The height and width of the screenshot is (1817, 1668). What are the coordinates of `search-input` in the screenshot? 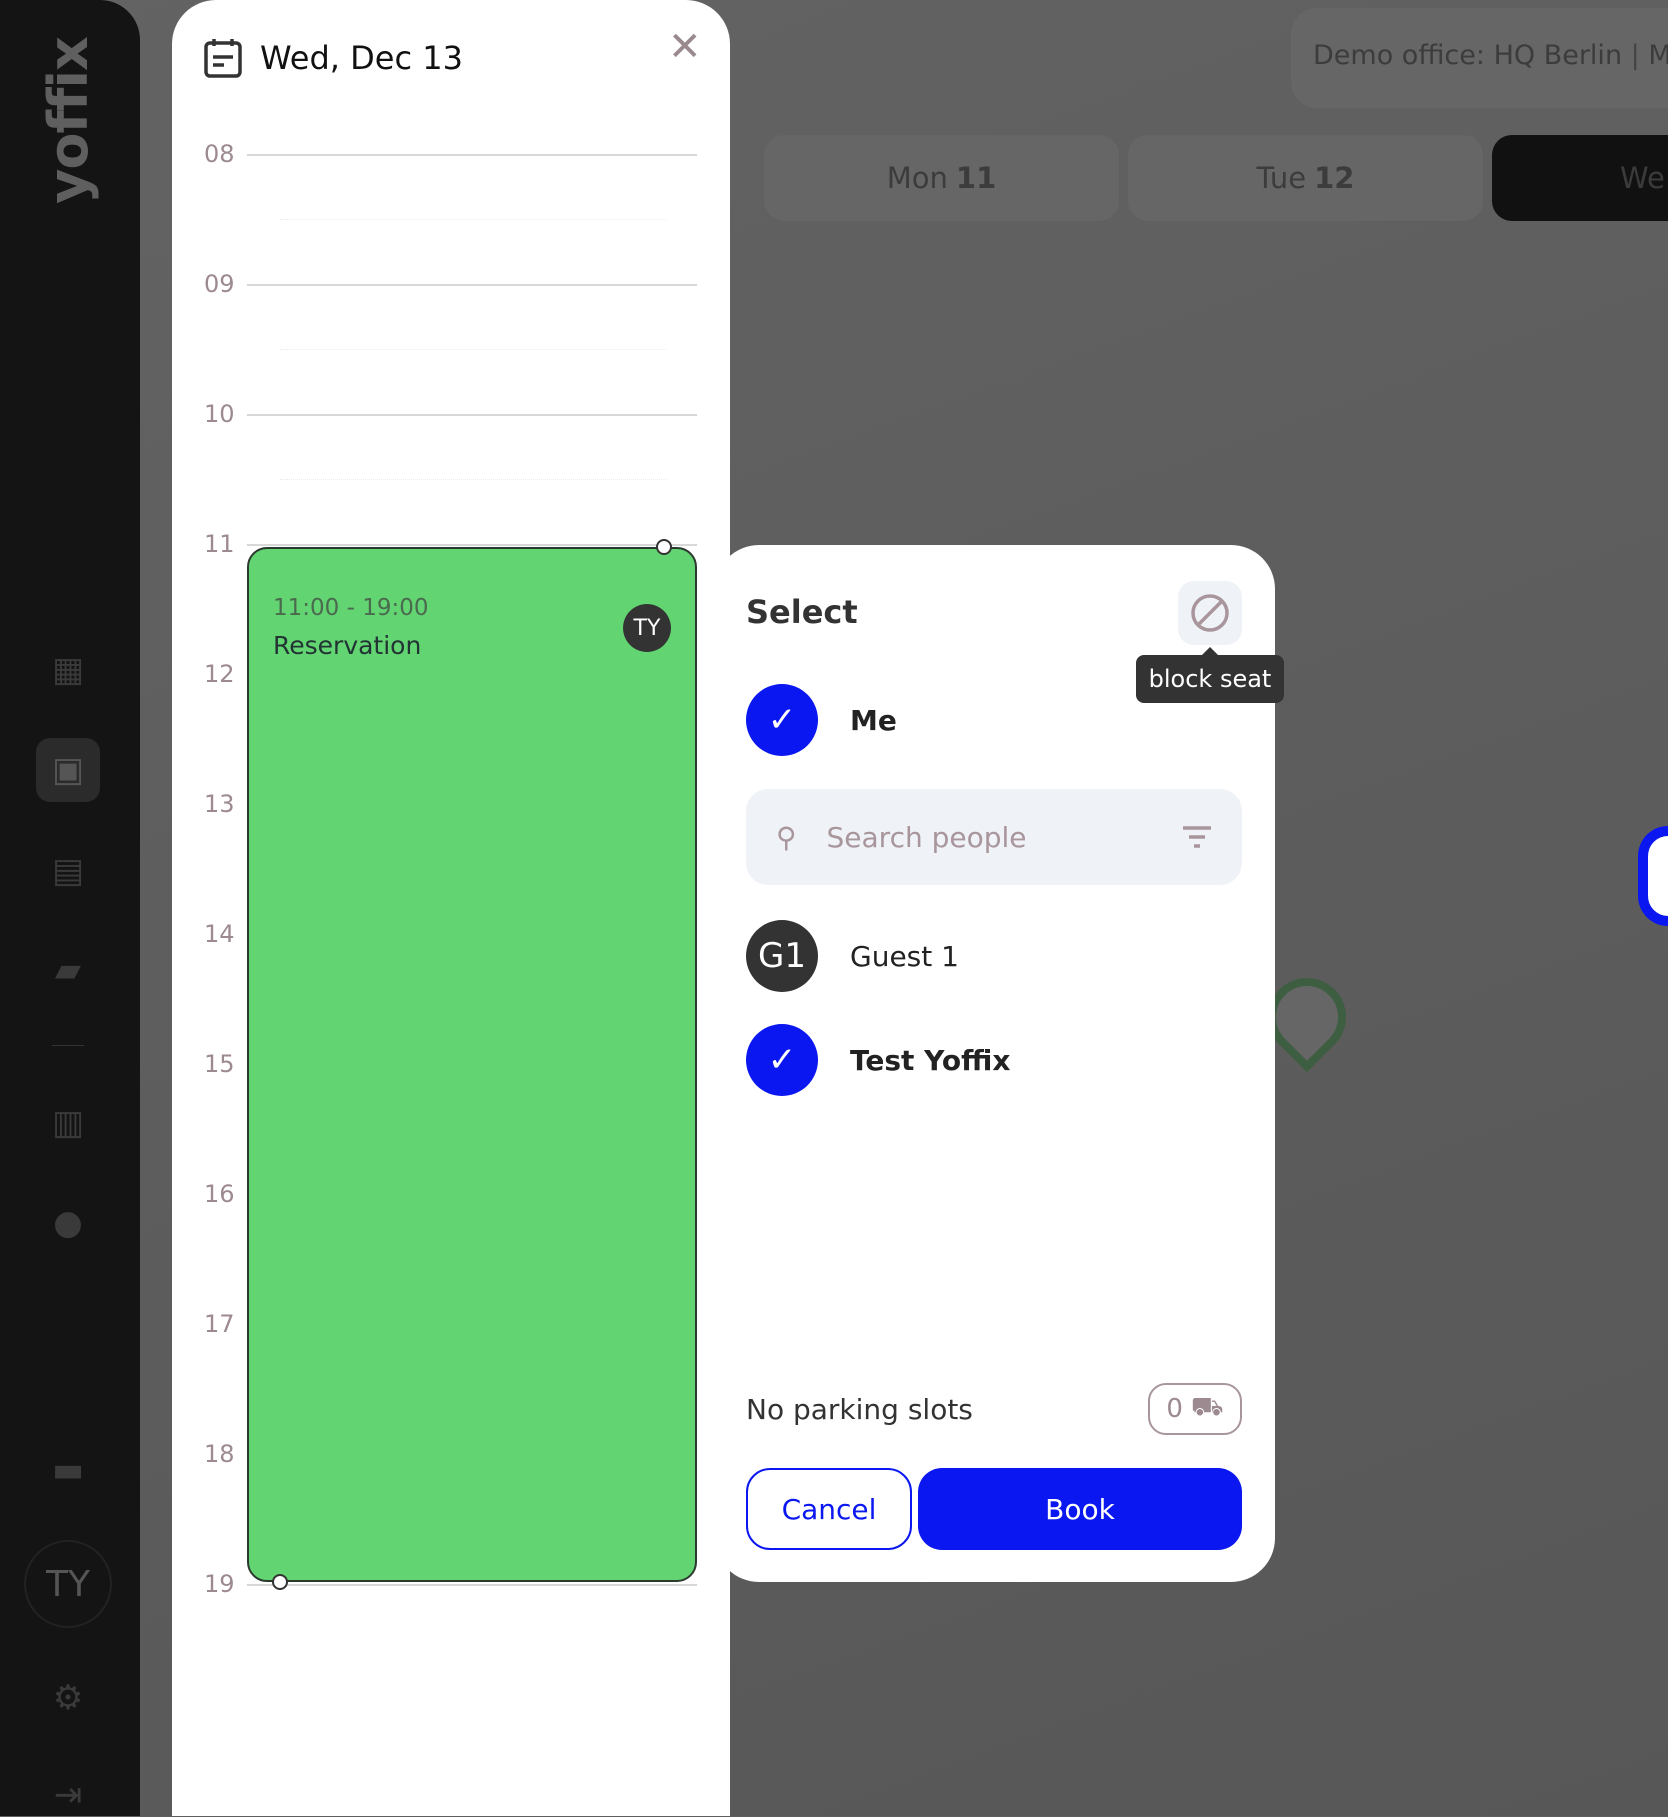 It's located at (1004, 837).